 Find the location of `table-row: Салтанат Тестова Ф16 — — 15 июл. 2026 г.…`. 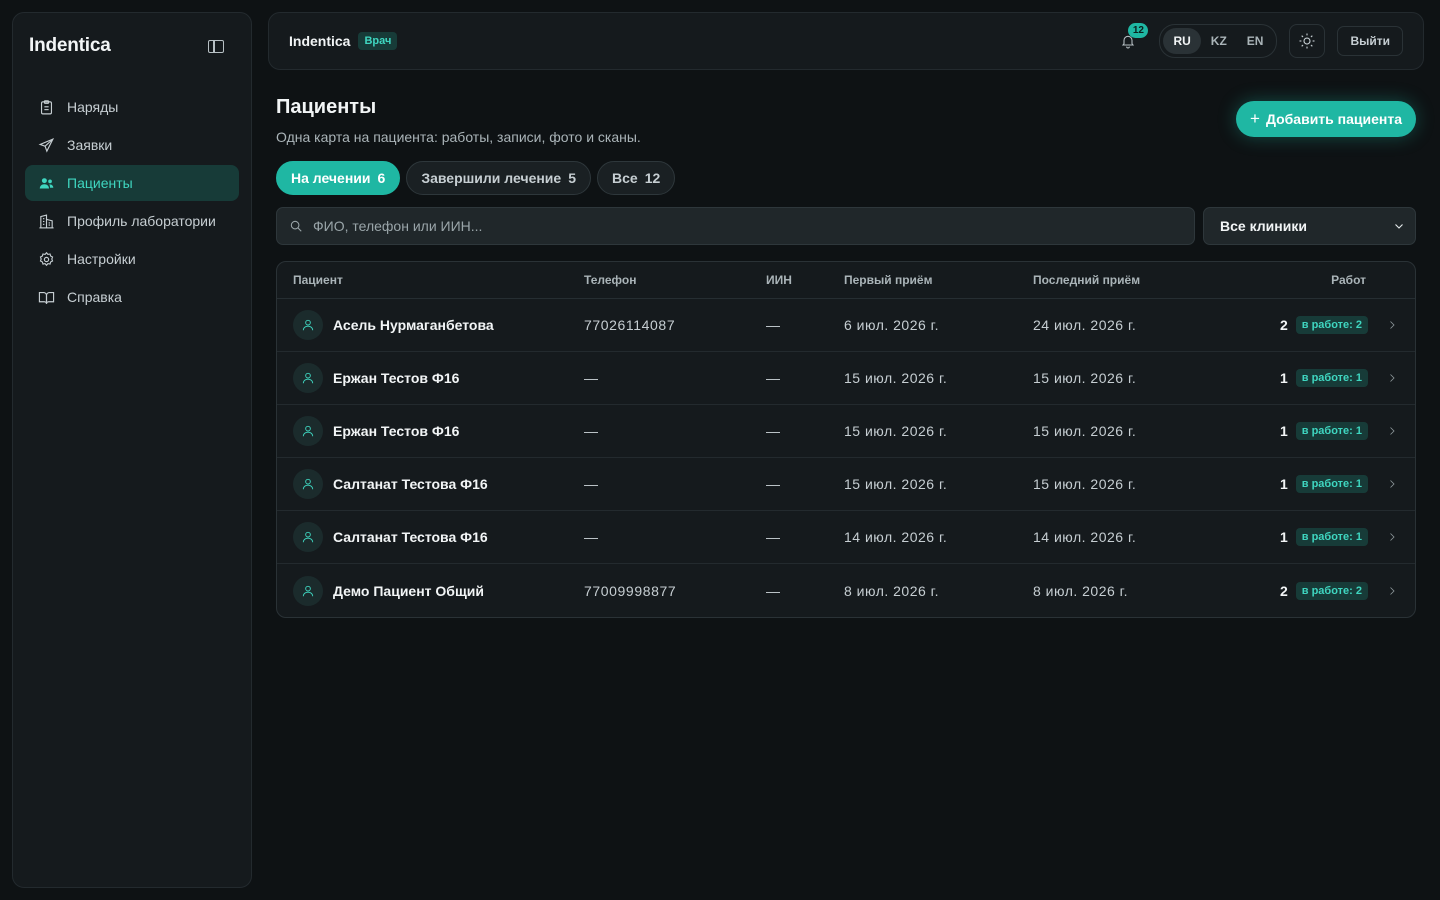

table-row: Салтанат Тестова Ф16 — — 15 июл. 2026 г.… is located at coordinates (846, 484).